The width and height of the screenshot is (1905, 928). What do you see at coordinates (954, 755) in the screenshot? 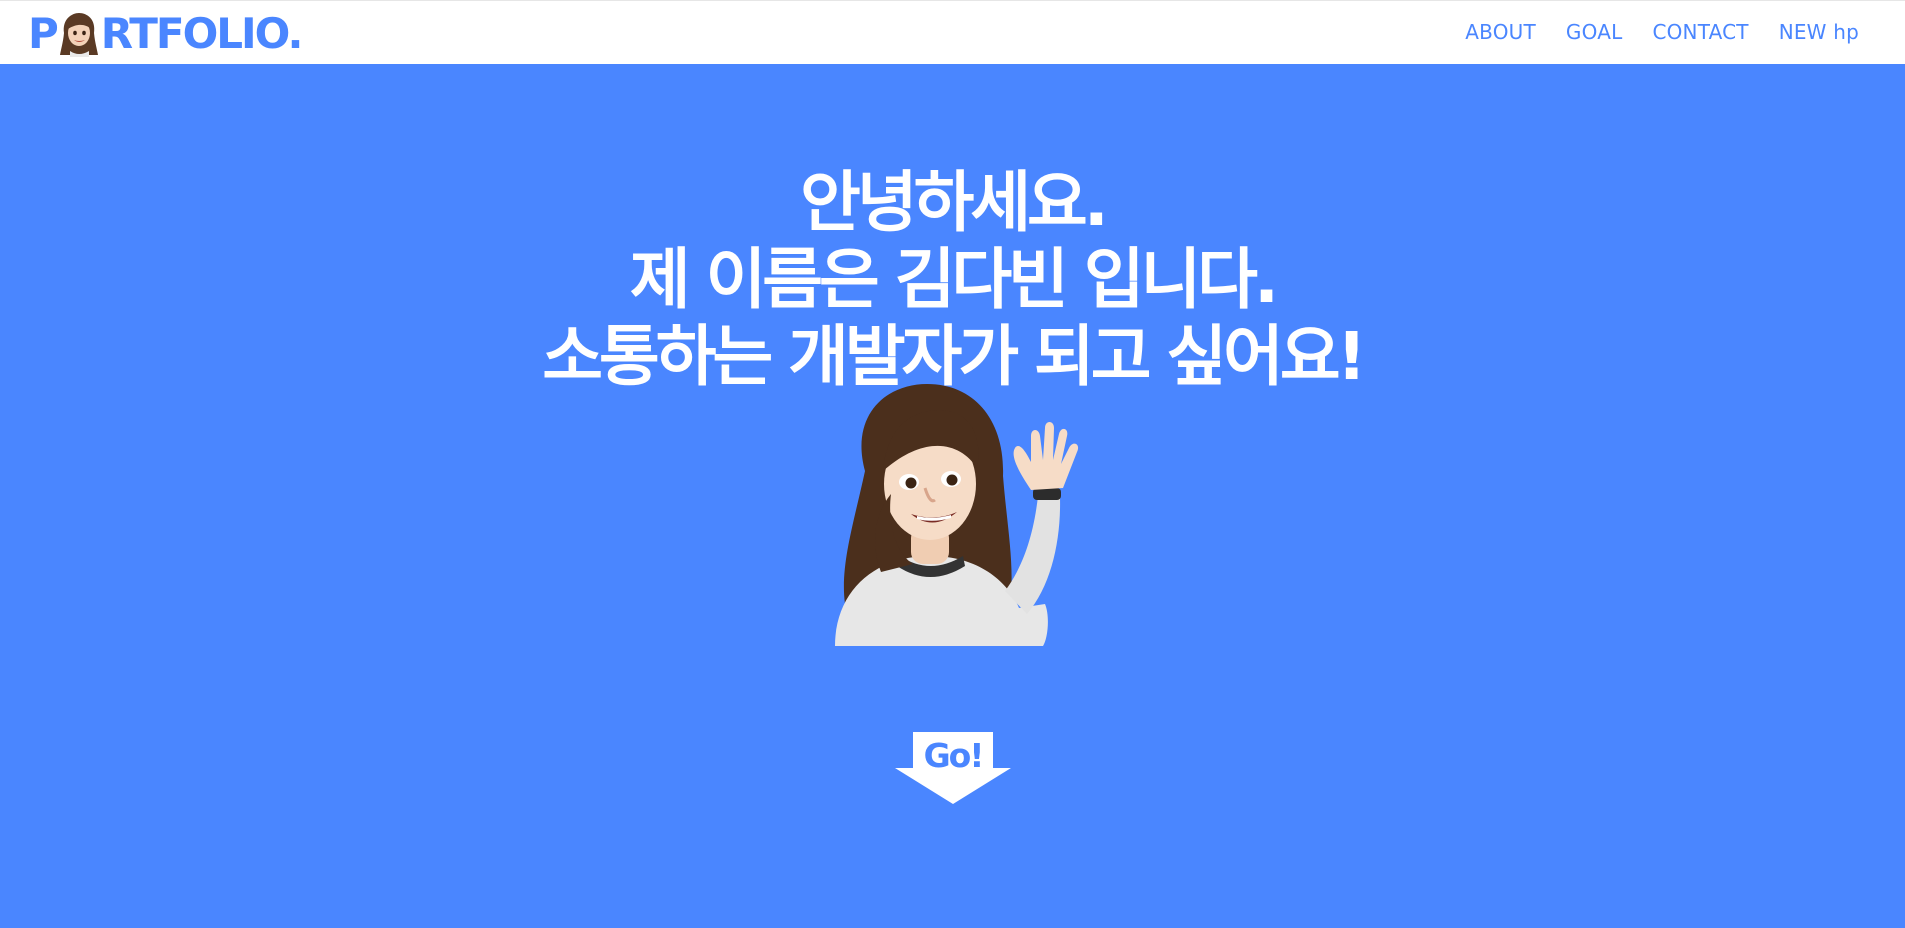
I see `go-label: Go!` at bounding box center [954, 755].